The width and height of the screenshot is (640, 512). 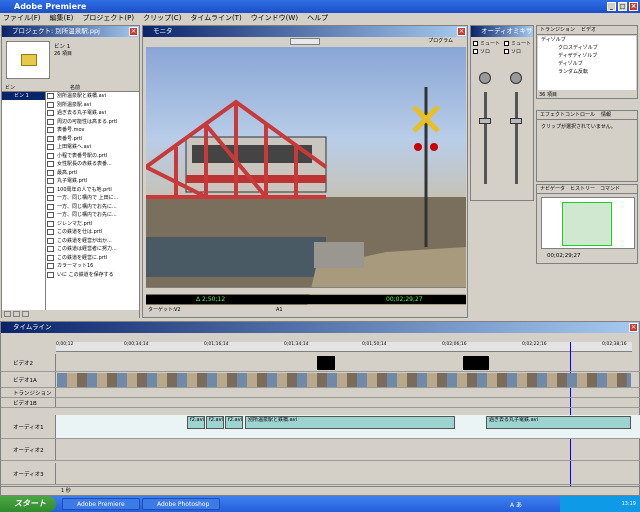 What do you see at coordinates (633, 6) in the screenshot?
I see `close-icon: ×` at bounding box center [633, 6].